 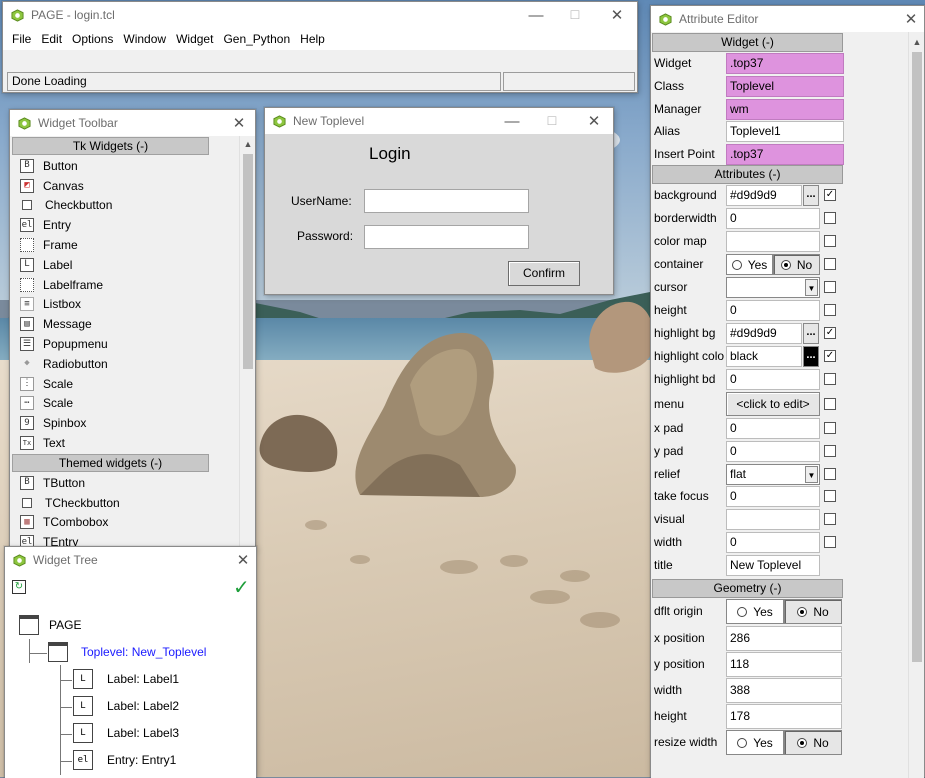 What do you see at coordinates (130, 560) in the screenshot?
I see `tree-titlebar: Widget Tree ✕` at bounding box center [130, 560].